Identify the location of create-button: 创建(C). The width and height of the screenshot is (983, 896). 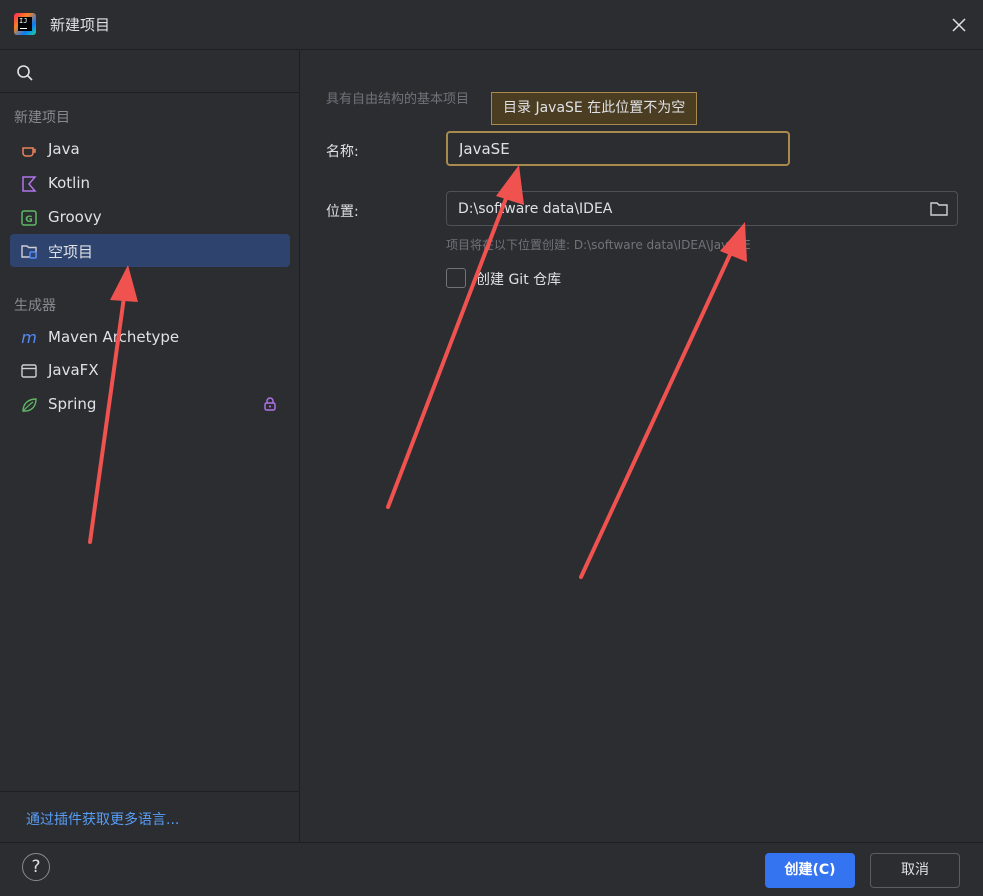
(810, 870).